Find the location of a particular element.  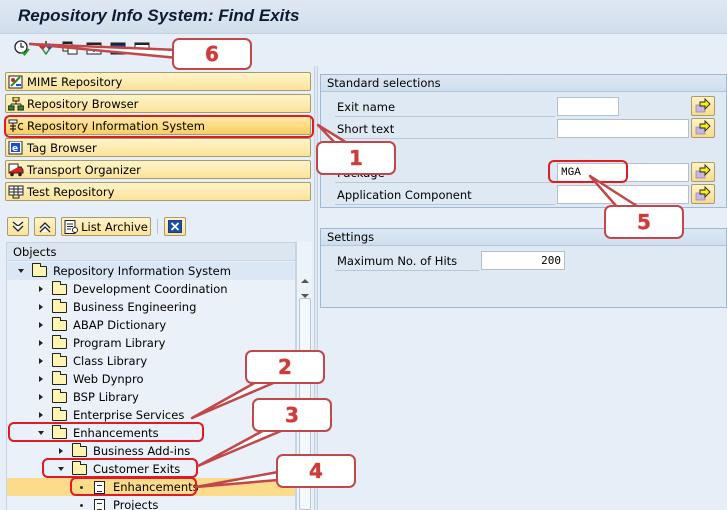

toolbar-separator is located at coordinates (157, 226).